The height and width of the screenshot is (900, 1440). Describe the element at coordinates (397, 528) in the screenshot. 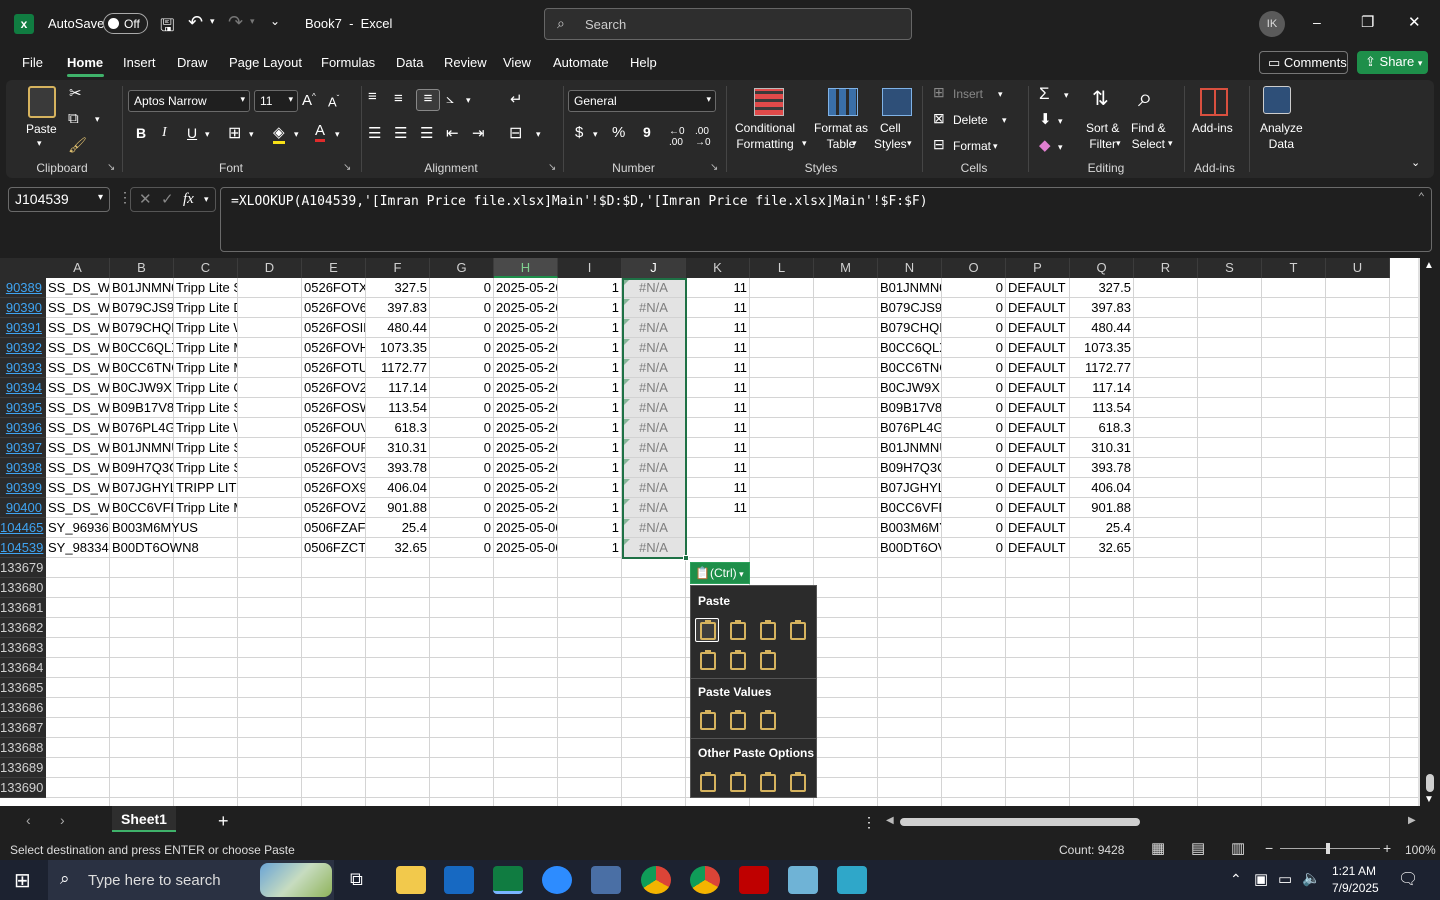

I see `cell-f: 25.4` at that location.